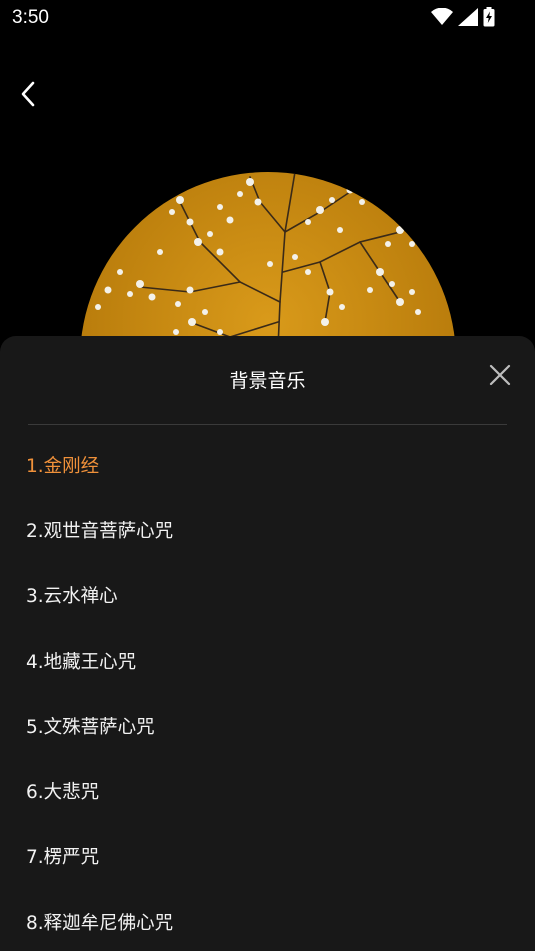  I want to click on close-button, so click(500, 375).